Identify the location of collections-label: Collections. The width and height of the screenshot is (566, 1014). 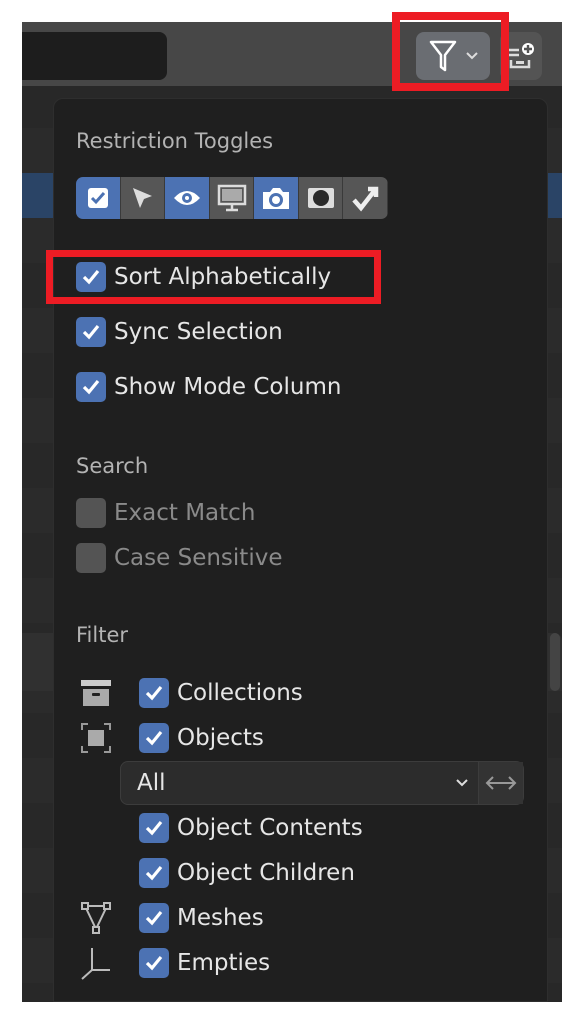
(240, 693).